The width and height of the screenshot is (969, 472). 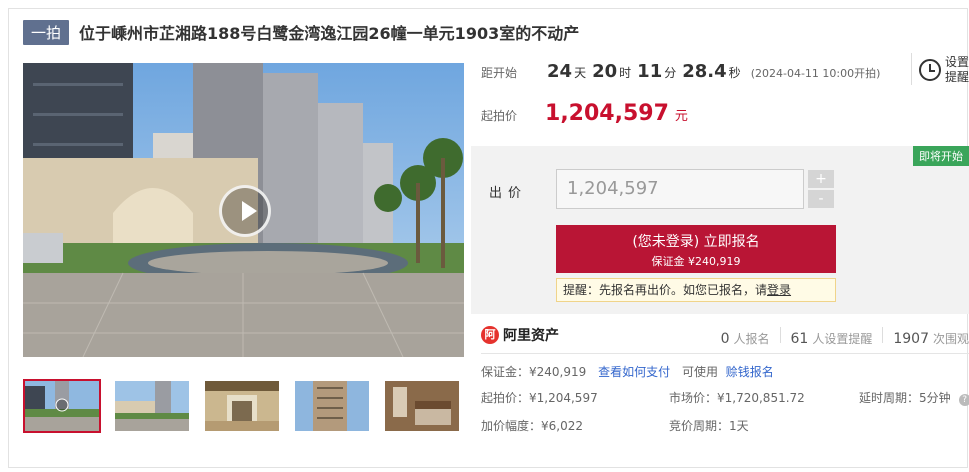 What do you see at coordinates (696, 261) in the screenshot?
I see `signup-deposit: 保证金 ¥240,919` at bounding box center [696, 261].